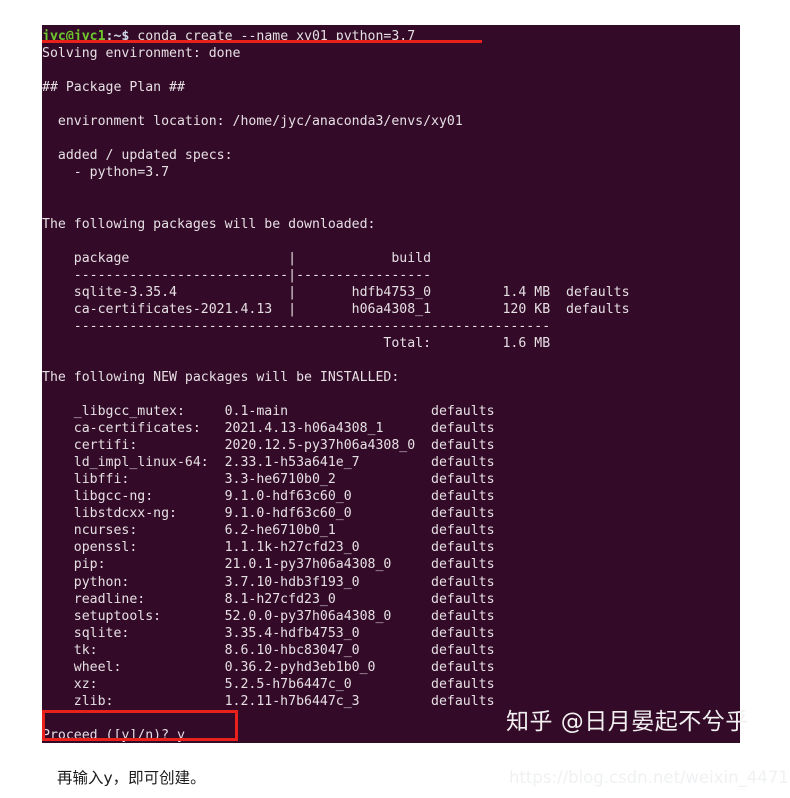  I want to click on zhihu-watermark: 知乎 @日月晏起不兮乎, so click(627, 722).